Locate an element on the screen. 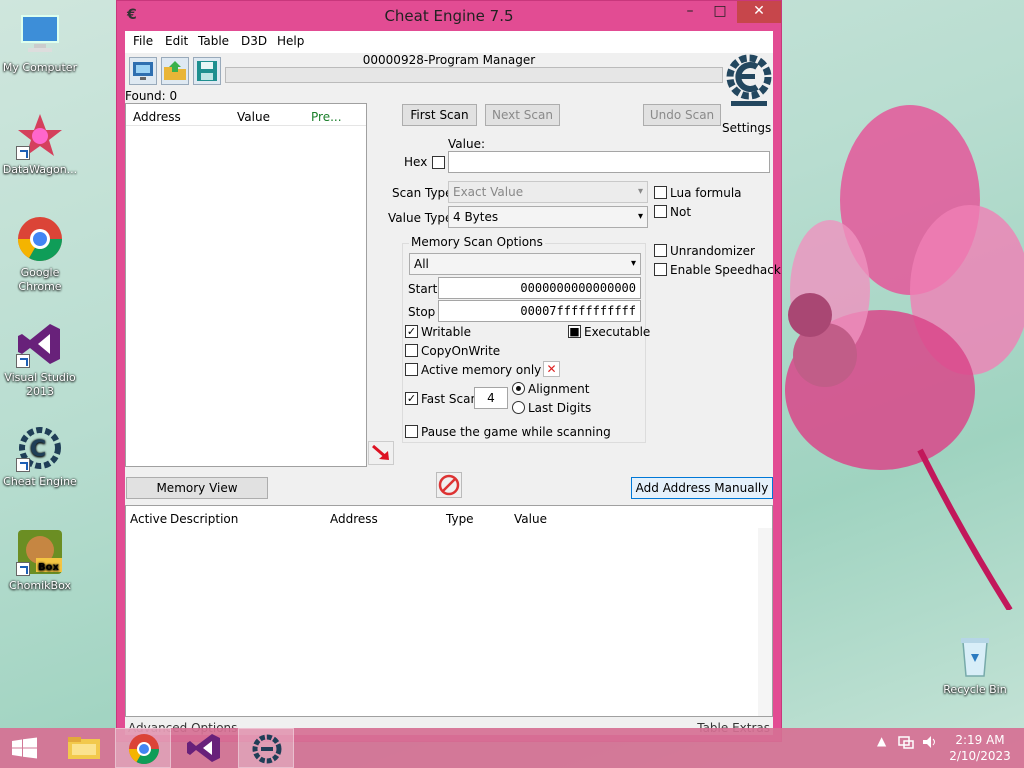 The width and height of the screenshot is (1024, 768). scan-type-select: Exact Value ▾ is located at coordinates (548, 192).